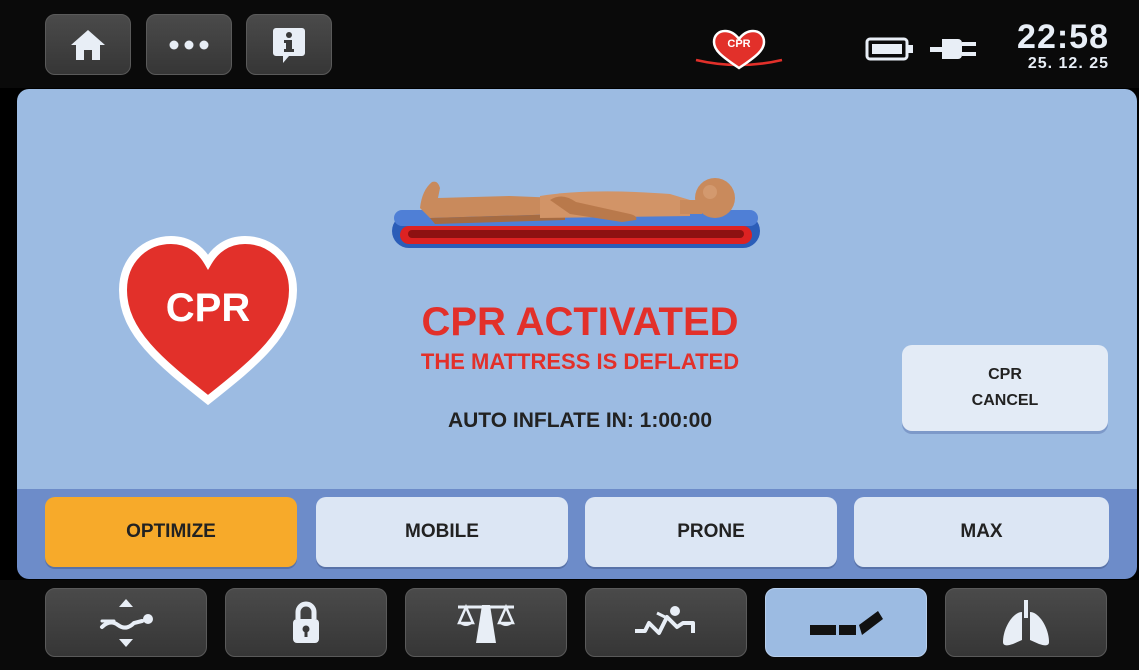  I want to click on mode-mobile-button: MOBILE, so click(442, 532).